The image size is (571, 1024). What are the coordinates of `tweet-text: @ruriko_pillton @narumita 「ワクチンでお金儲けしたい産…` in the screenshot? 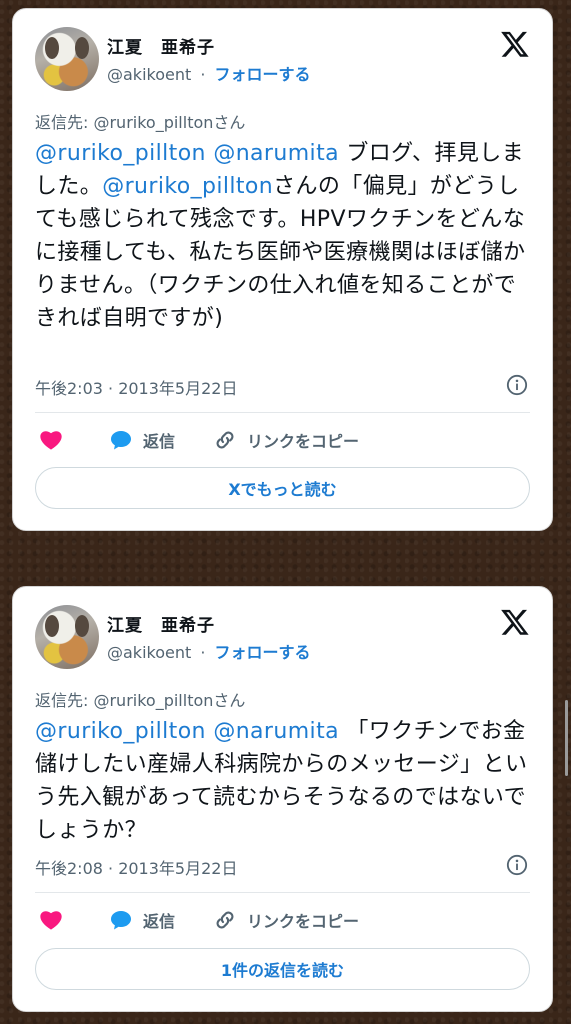 It's located at (285, 781).